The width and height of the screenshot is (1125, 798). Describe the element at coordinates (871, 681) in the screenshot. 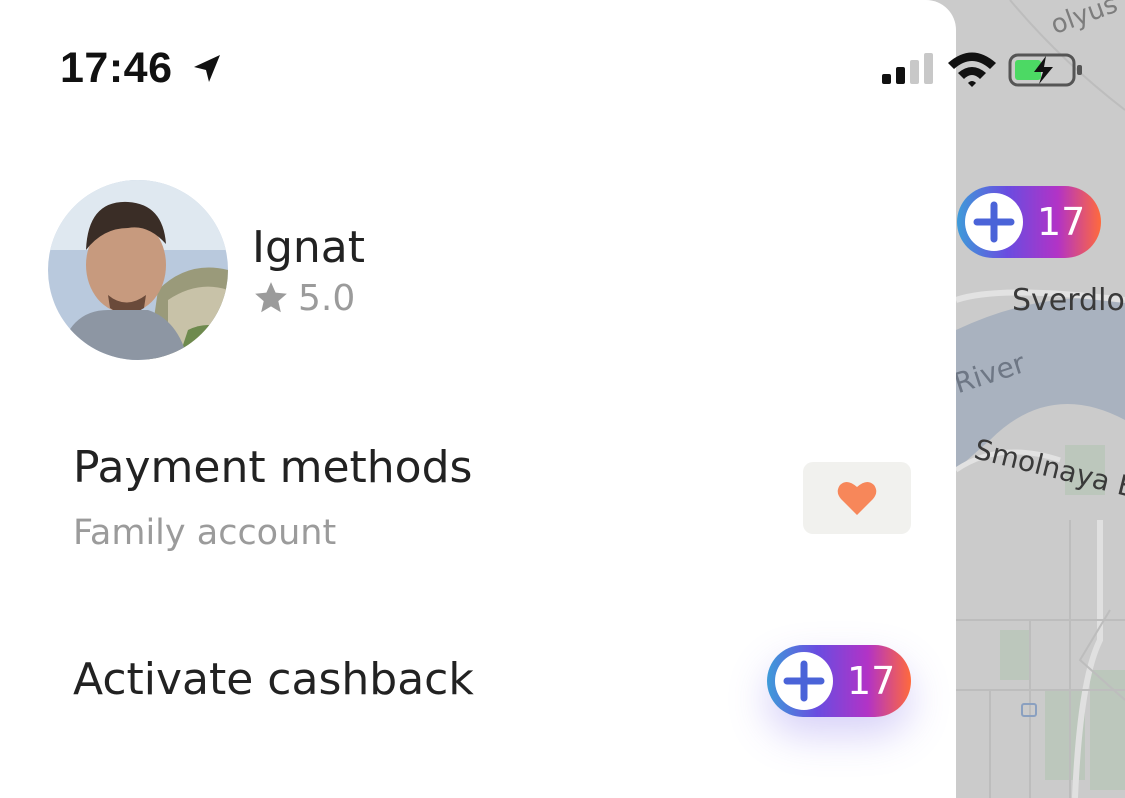

I see `cashback-plus-count: 17` at that location.